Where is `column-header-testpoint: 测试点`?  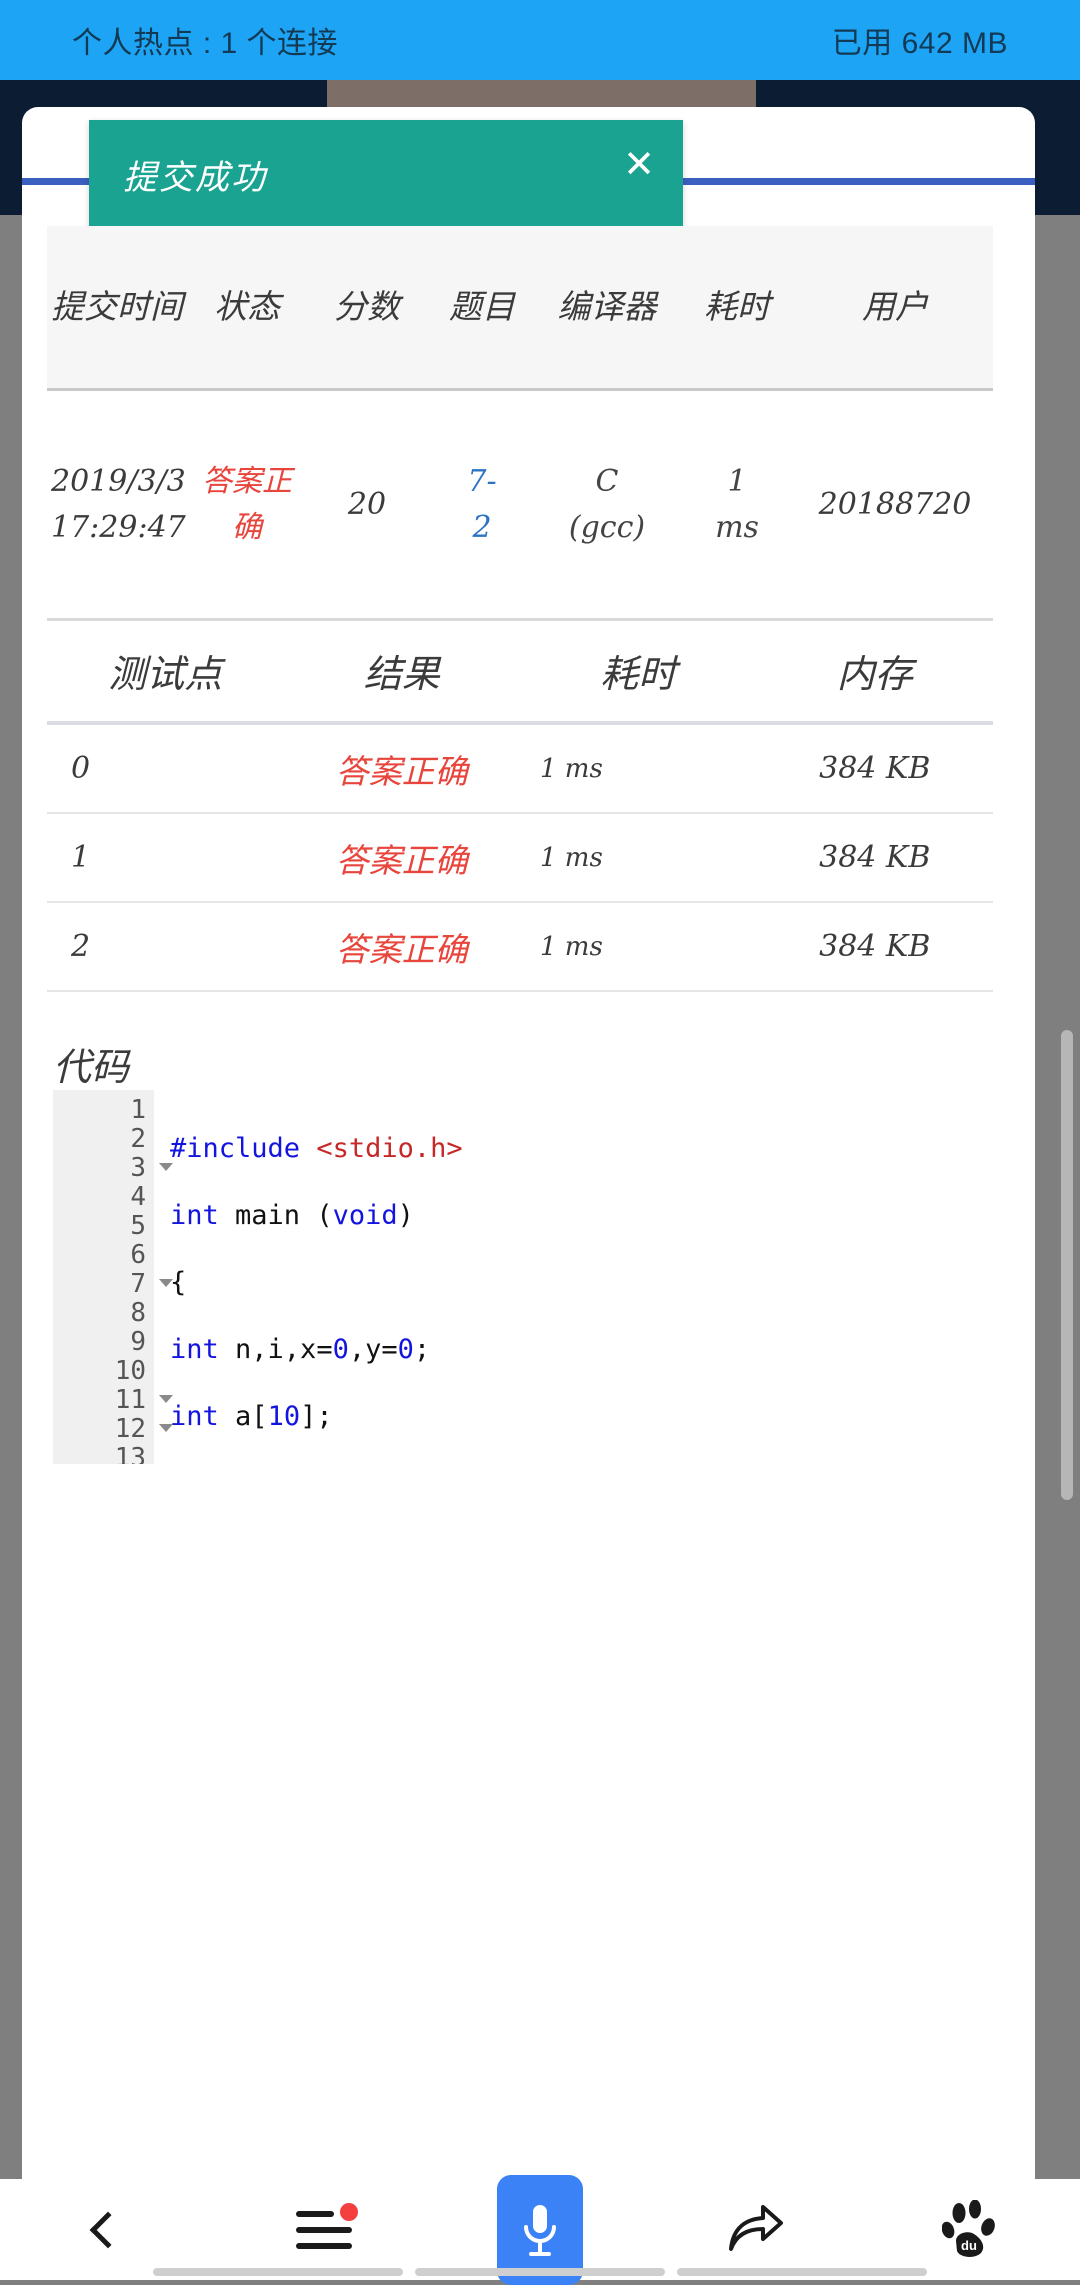 column-header-testpoint: 测试点 is located at coordinates (165, 670).